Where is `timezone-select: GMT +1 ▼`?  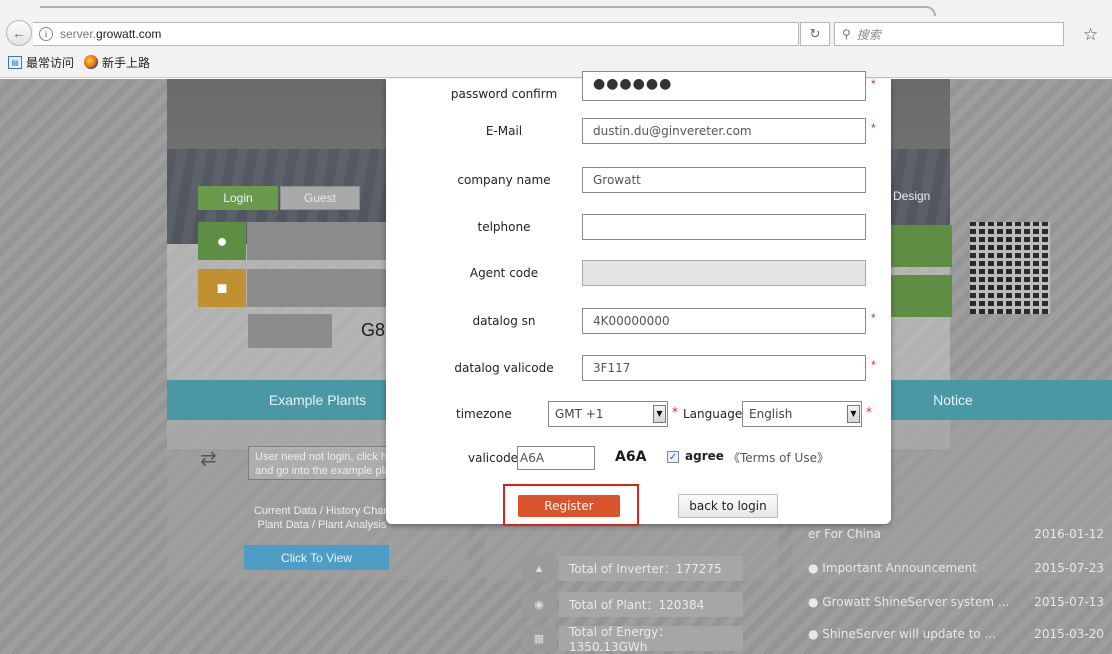 timezone-select: GMT +1 ▼ is located at coordinates (608, 414).